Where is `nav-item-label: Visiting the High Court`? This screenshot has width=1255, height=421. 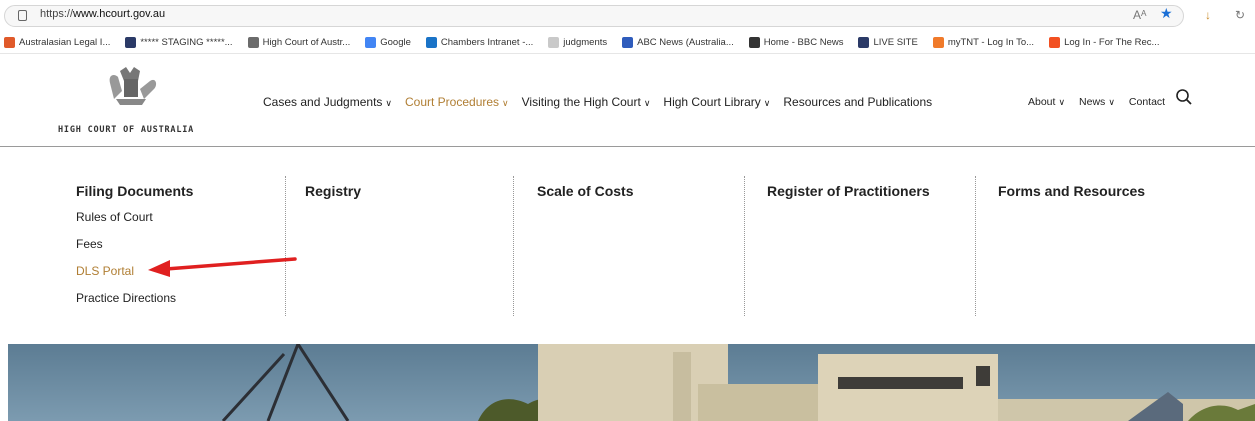
nav-item-label: Visiting the High Court is located at coordinates (581, 102).